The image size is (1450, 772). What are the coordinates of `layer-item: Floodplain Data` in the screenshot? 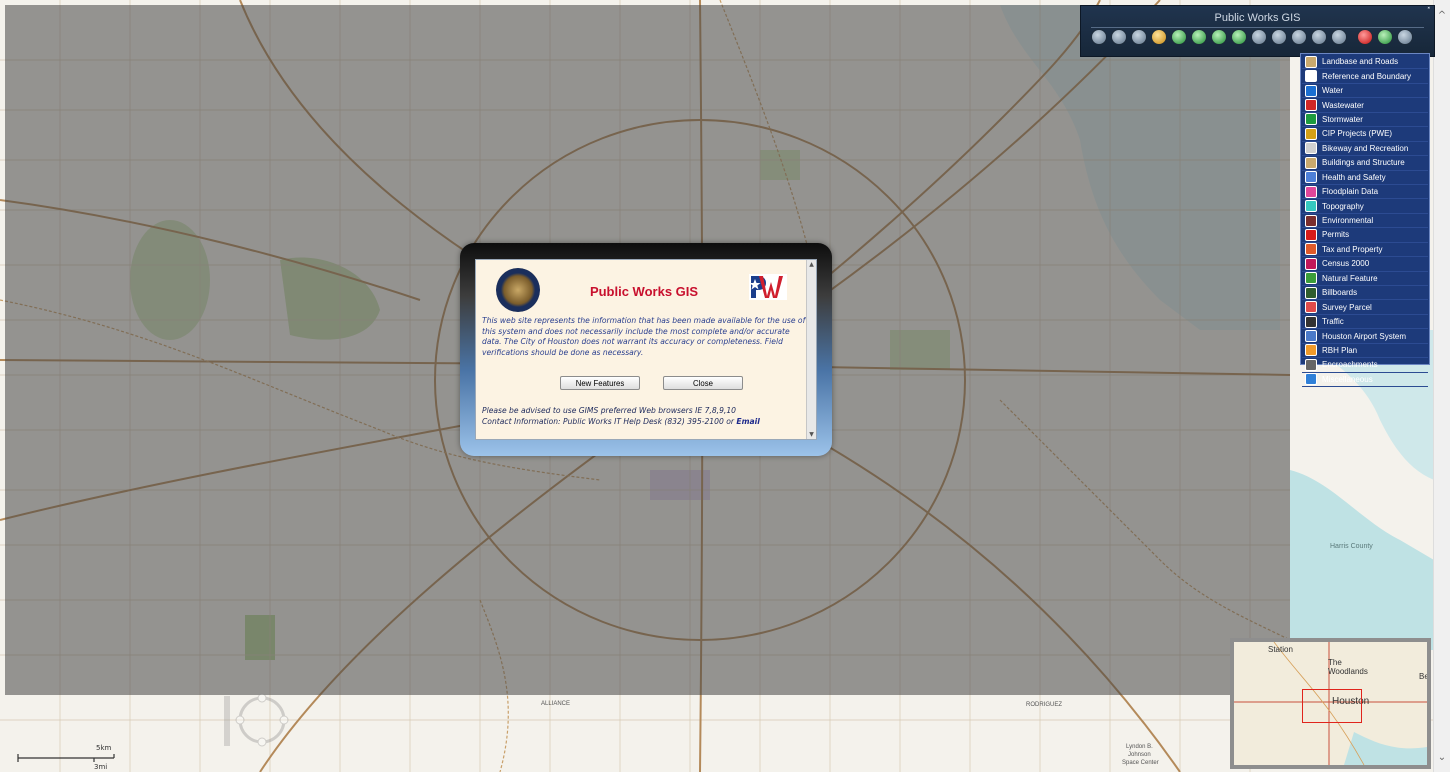 It's located at (1365, 192).